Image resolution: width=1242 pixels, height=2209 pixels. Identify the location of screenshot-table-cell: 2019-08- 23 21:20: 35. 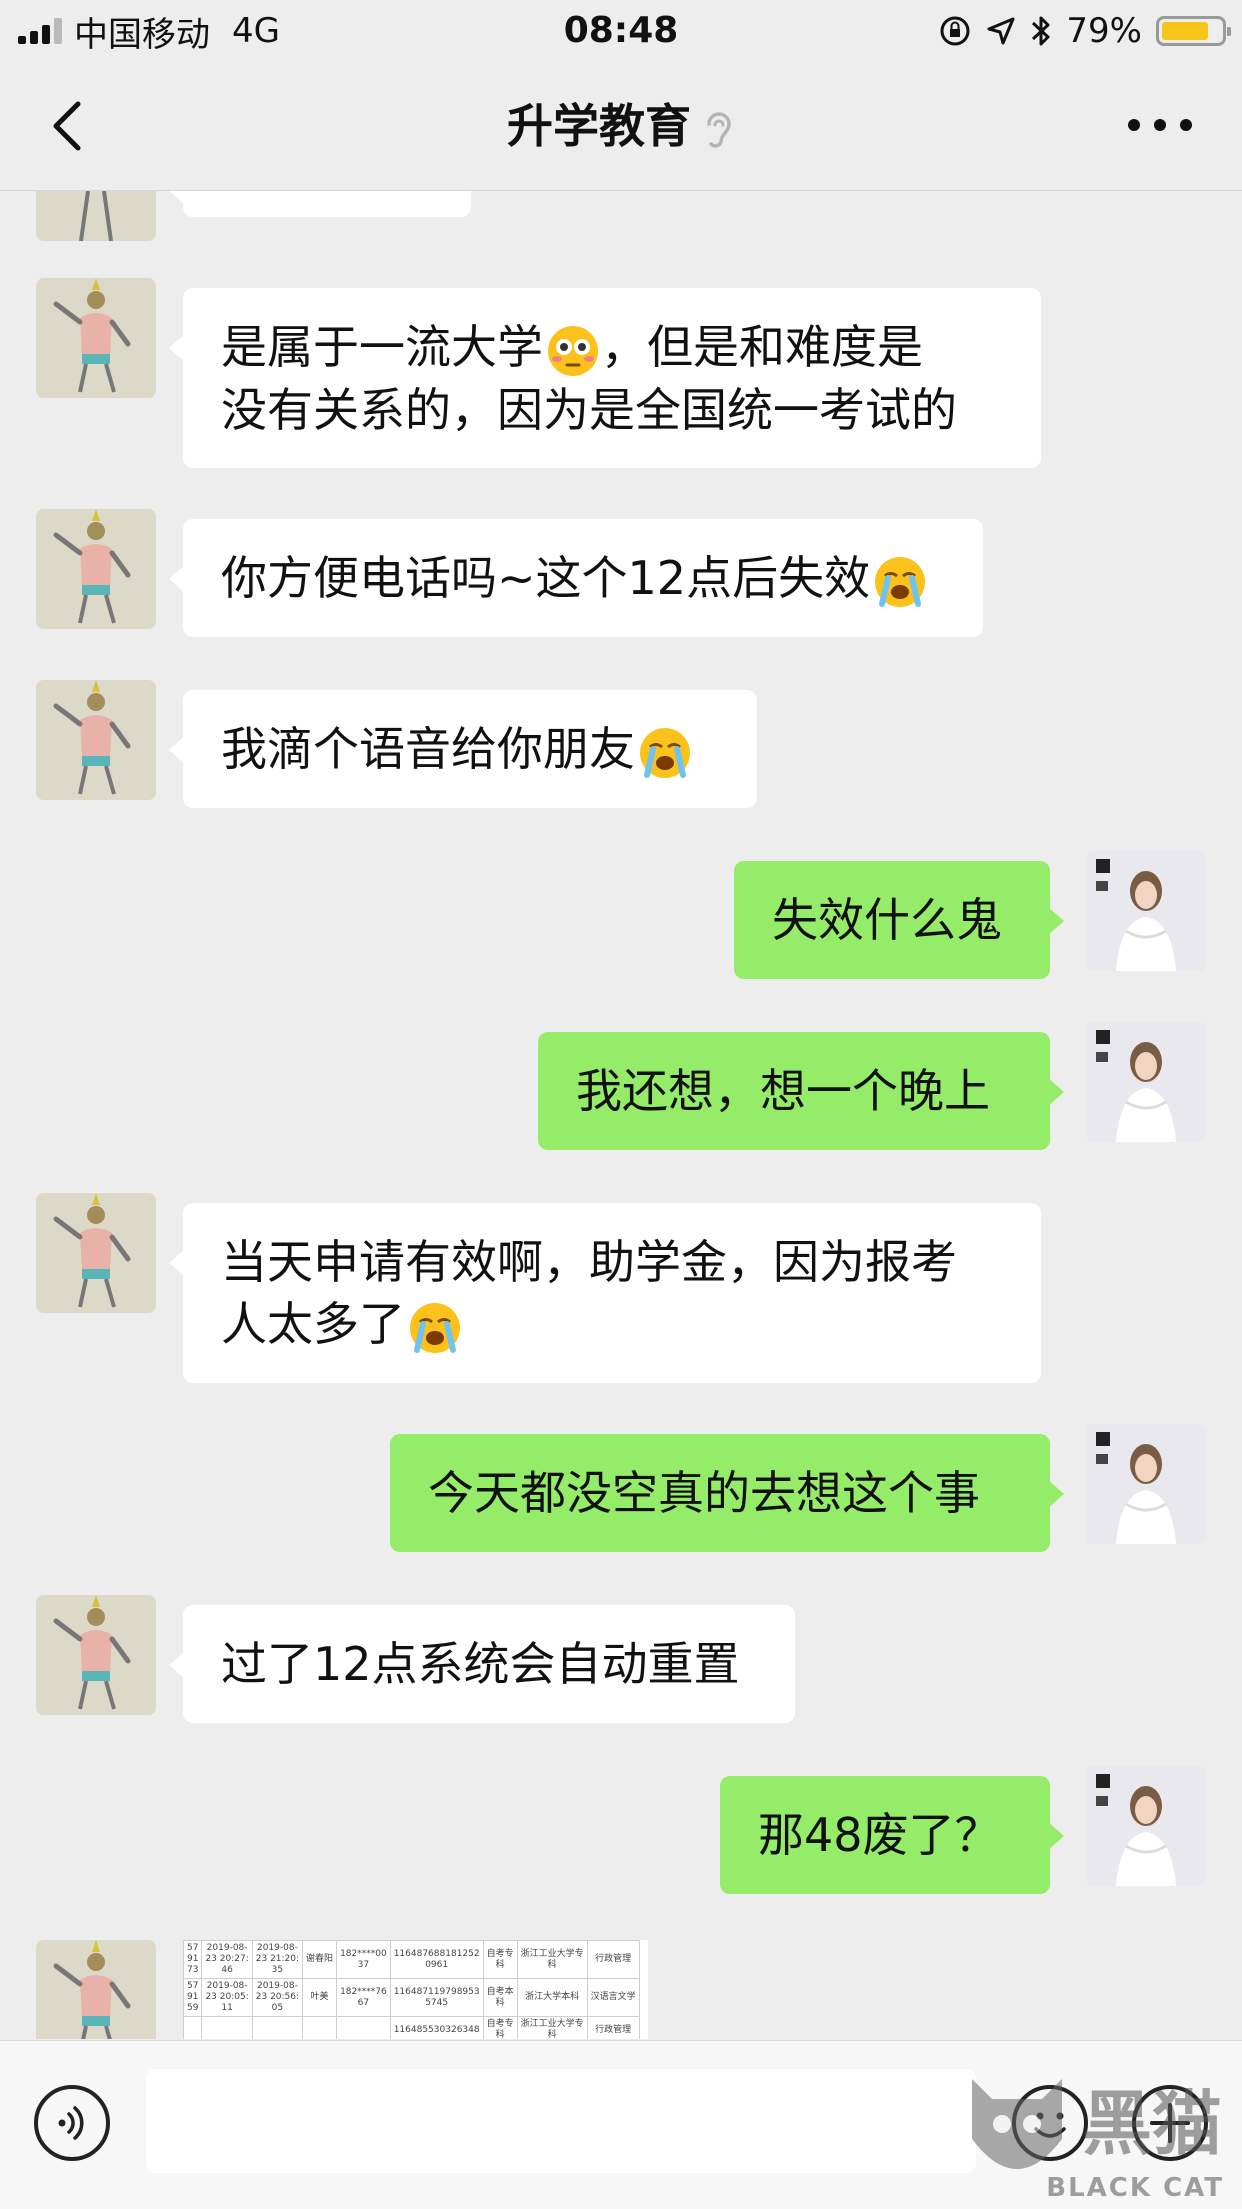
(277, 1959).